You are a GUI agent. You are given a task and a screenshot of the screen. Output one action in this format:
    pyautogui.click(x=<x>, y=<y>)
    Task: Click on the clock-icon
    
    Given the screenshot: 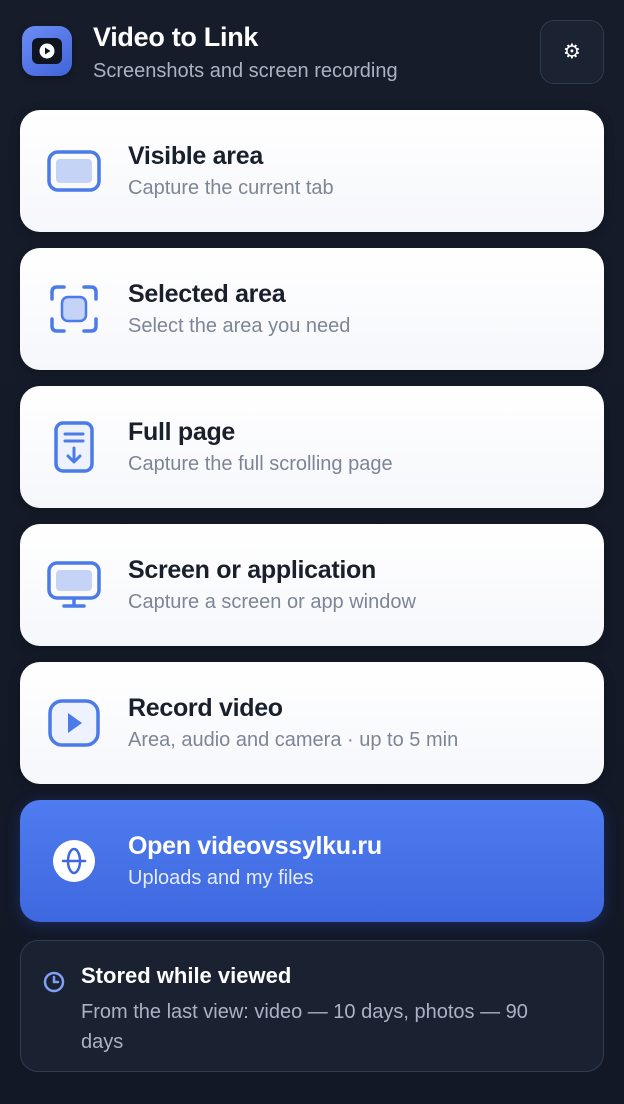 What is the action you would take?
    pyautogui.click(x=54, y=982)
    